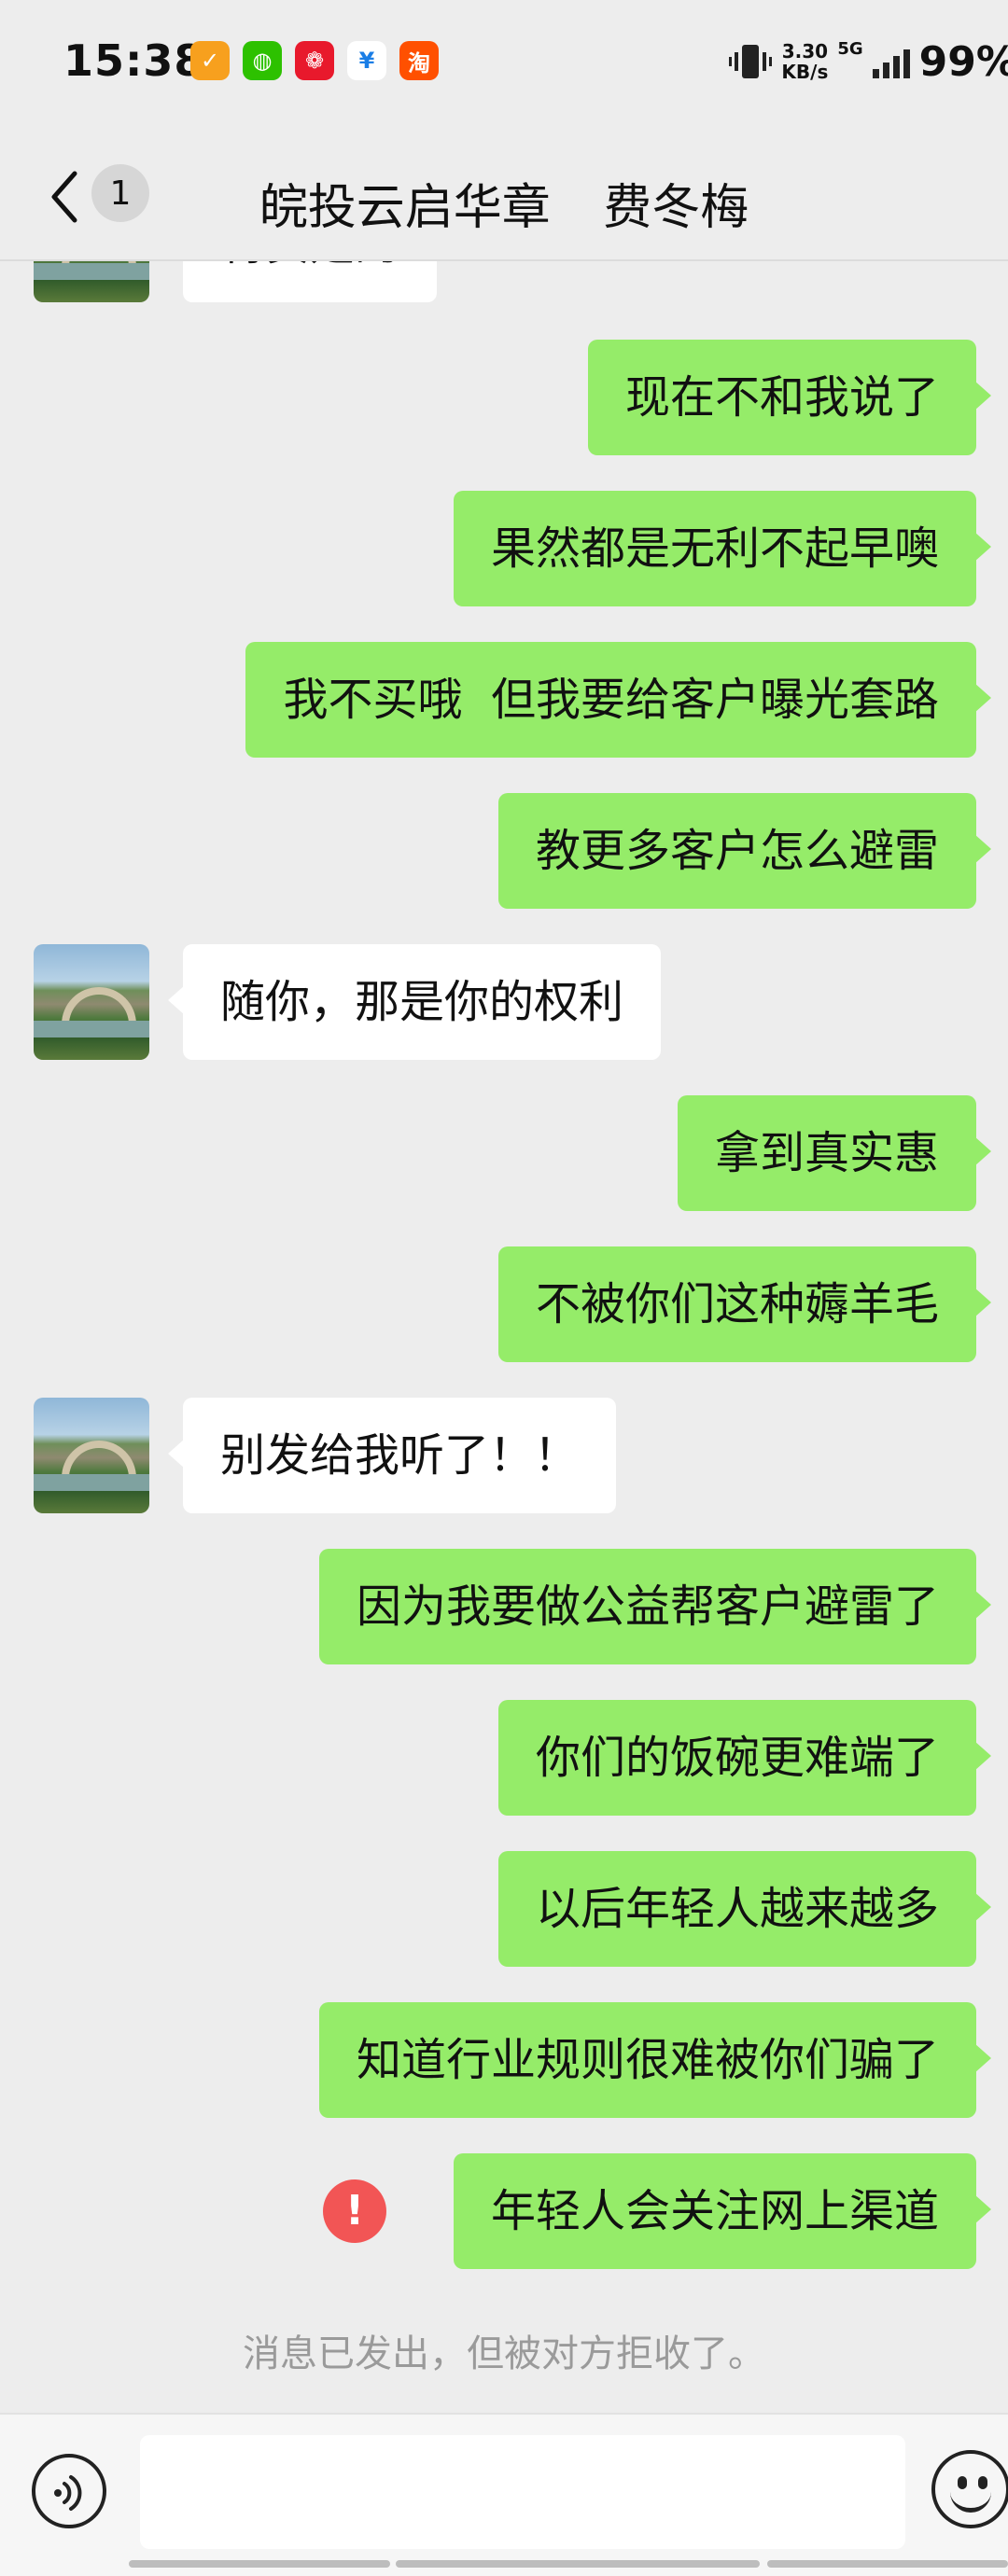  What do you see at coordinates (405, 208) in the screenshot?
I see `contact-name: 皖投云启华章` at bounding box center [405, 208].